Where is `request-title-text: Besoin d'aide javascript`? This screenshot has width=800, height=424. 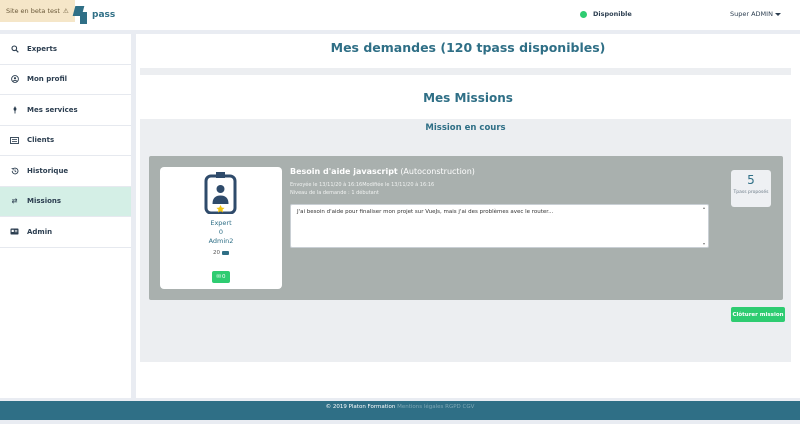
request-title-text: Besoin d'aide javascript is located at coordinates (344, 171).